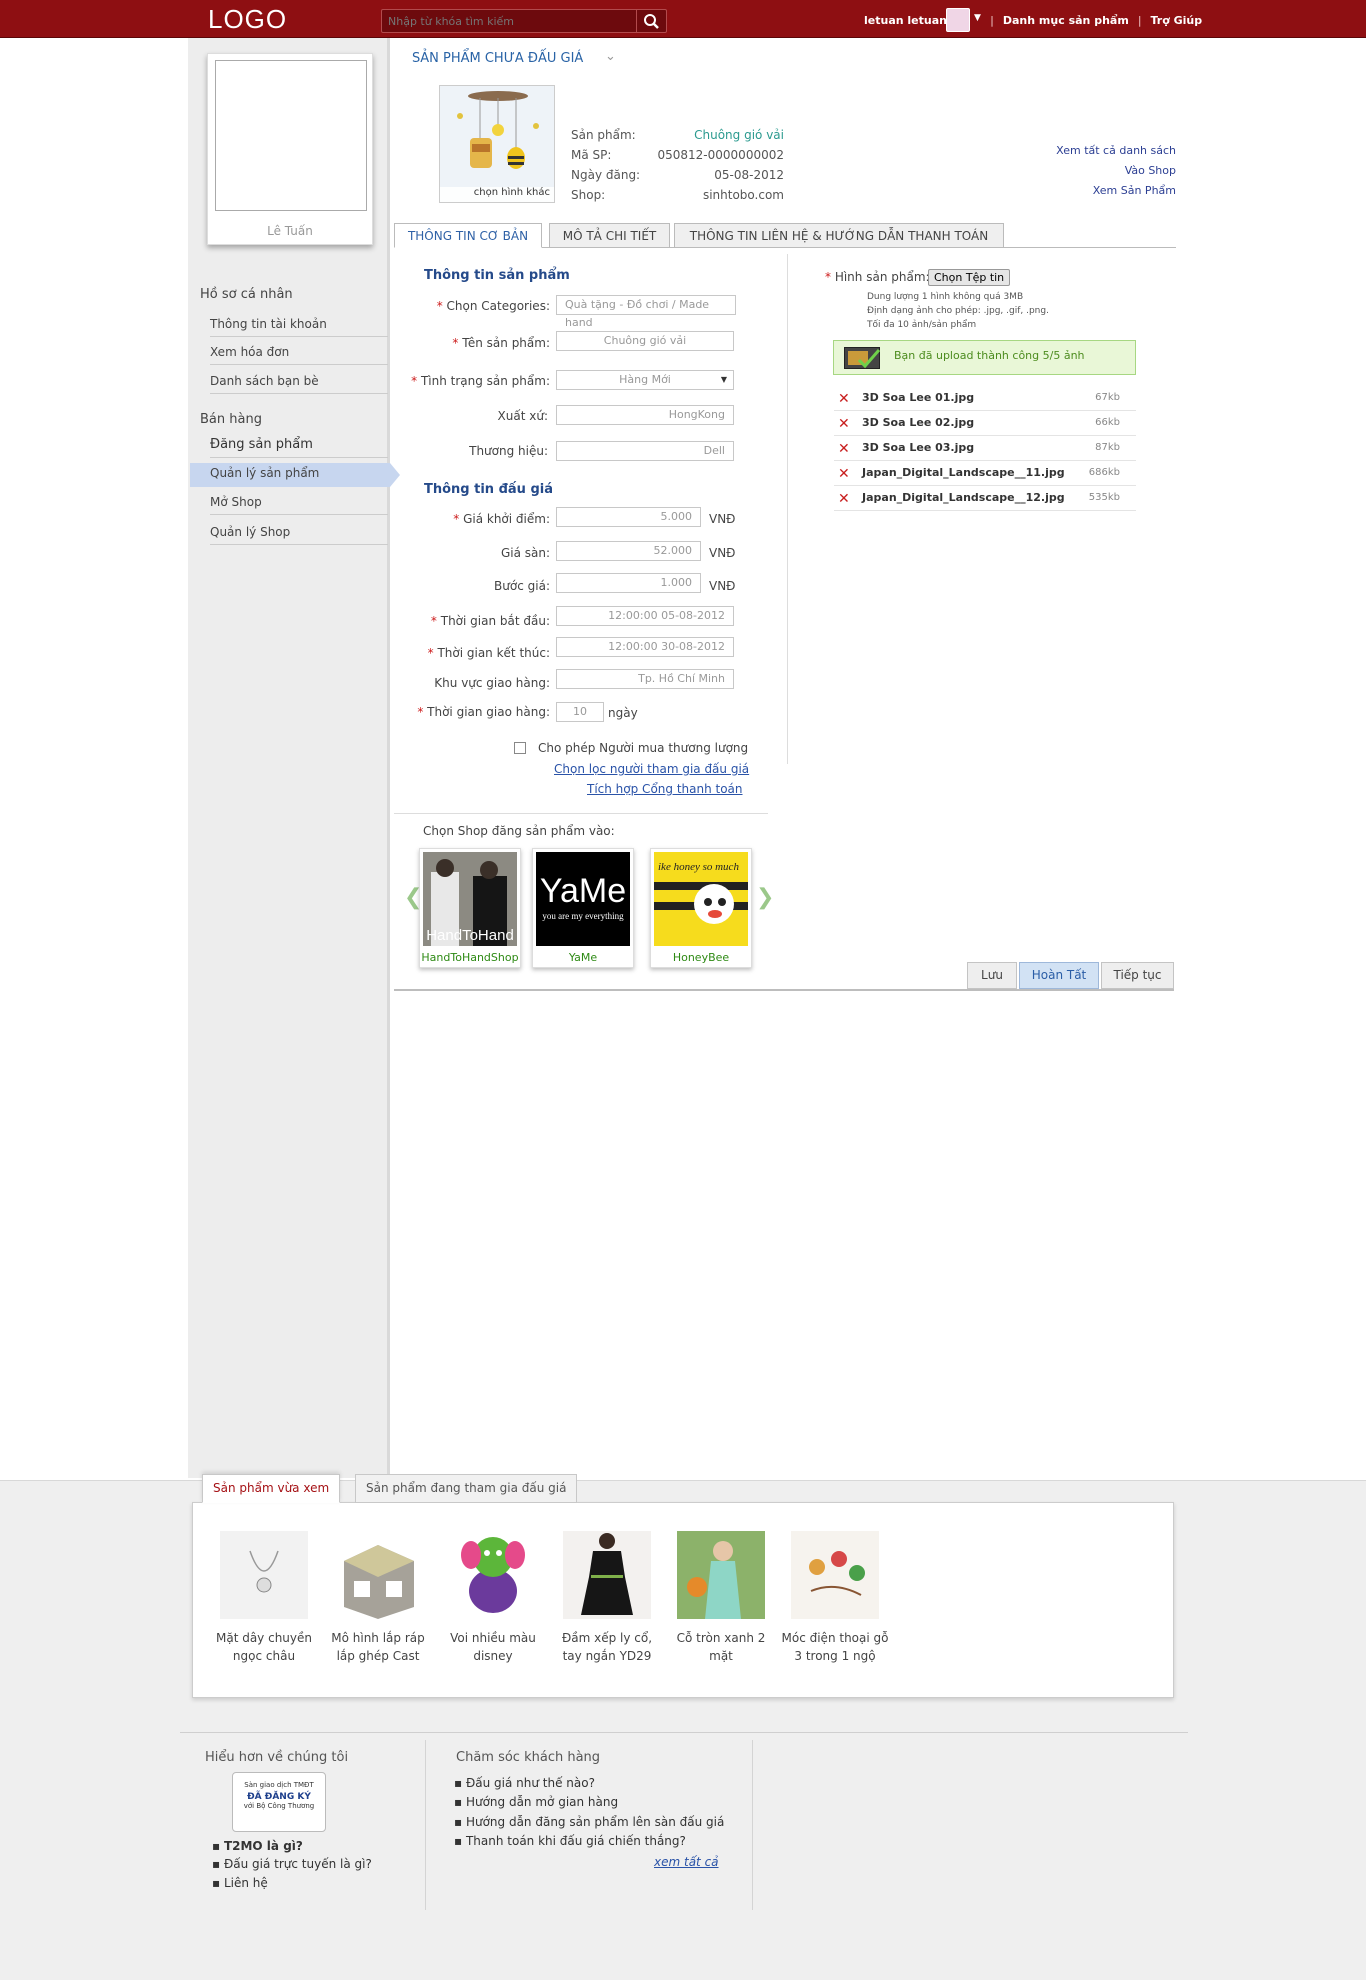  Describe the element at coordinates (299, 447) in the screenshot. I see `sidebar-item-post-product: Đăng sản phẩm` at that location.